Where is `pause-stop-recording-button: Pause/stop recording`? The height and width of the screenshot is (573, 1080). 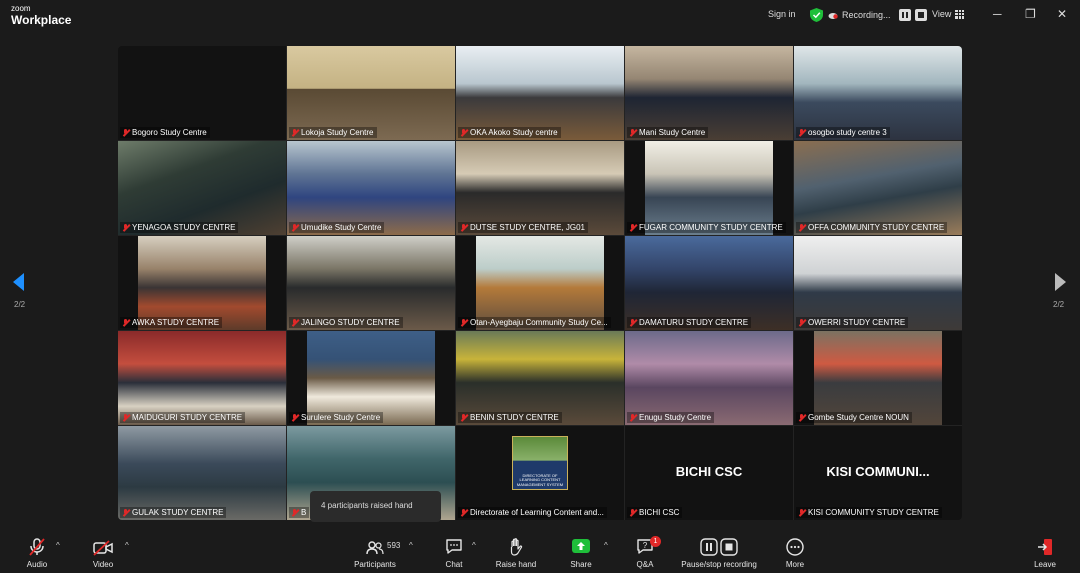 pause-stop-recording-button: Pause/stop recording is located at coordinates (719, 554).